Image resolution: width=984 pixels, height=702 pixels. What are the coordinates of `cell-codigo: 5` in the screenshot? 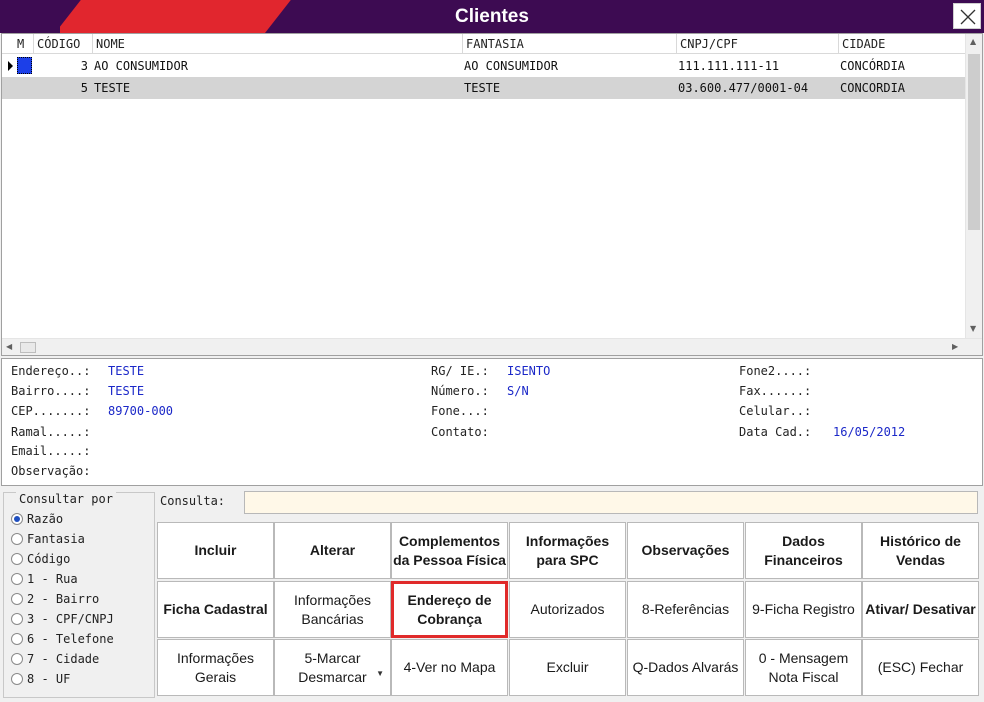 It's located at (84, 88).